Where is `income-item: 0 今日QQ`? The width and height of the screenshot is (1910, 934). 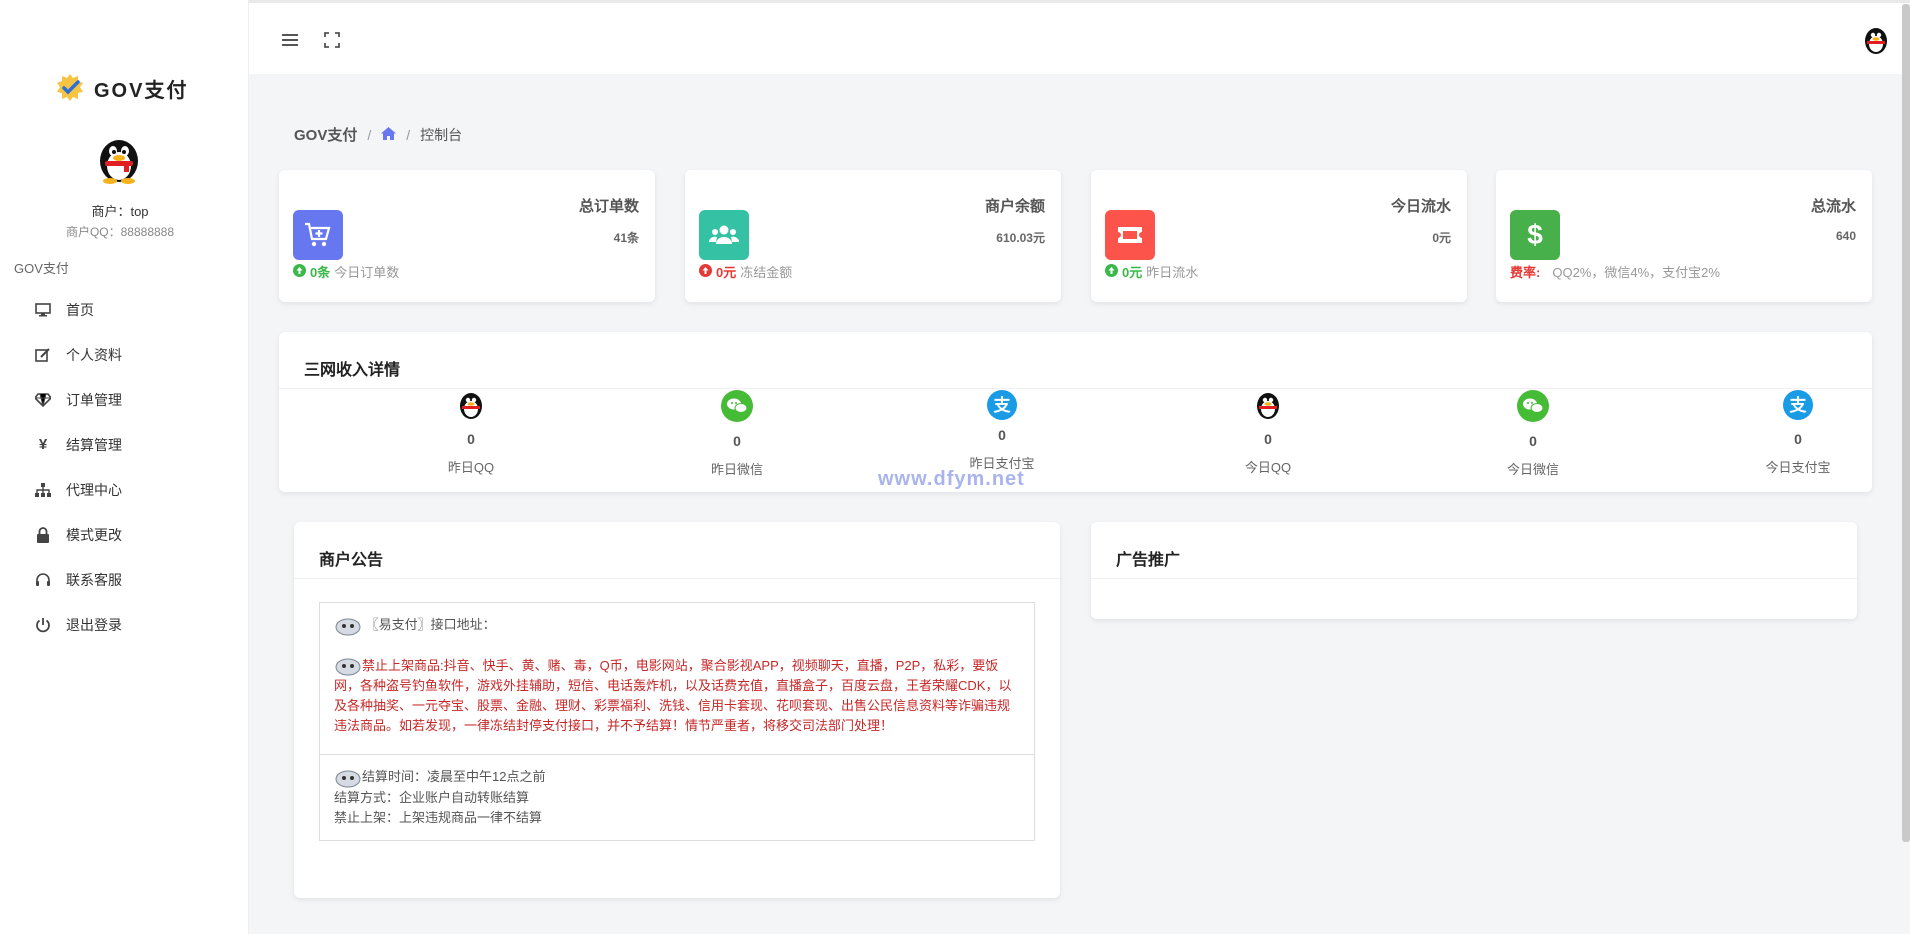
income-item: 0 今日QQ is located at coordinates (1268, 433).